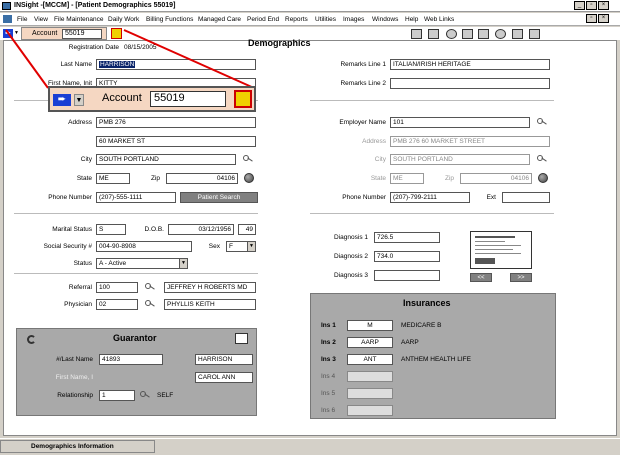  Describe the element at coordinates (79, 100) in the screenshot. I see `navigate-dropdown-icon: ▼` at that location.